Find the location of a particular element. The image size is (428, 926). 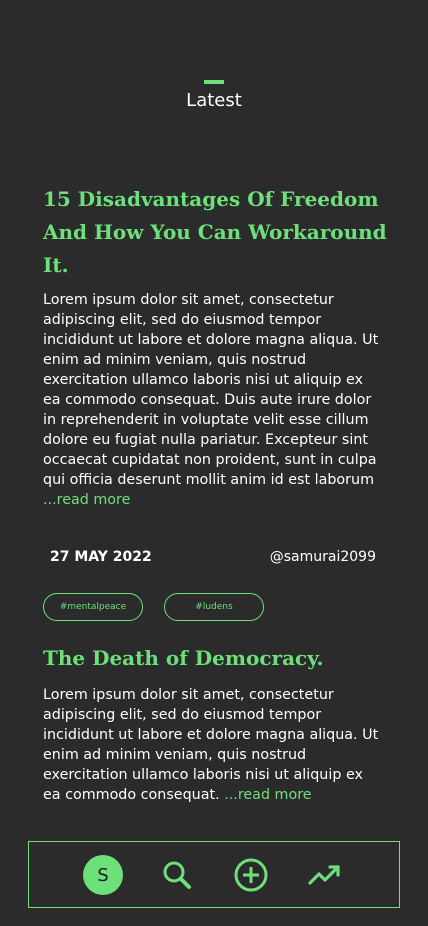

bottom-nav: S is located at coordinates (214, 874).